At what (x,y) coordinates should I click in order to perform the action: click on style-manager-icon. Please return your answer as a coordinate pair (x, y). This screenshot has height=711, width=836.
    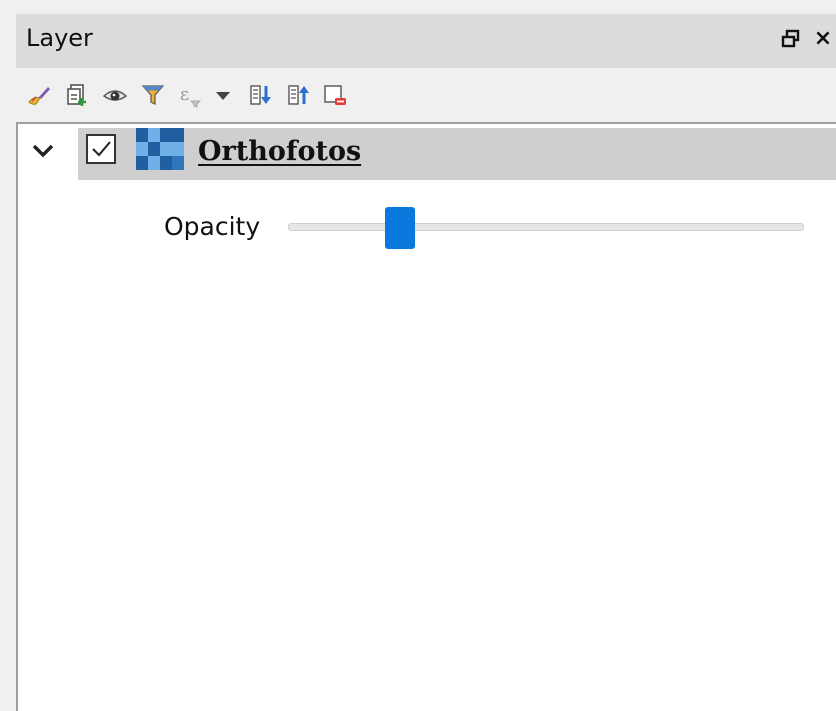
    Looking at the image, I should click on (39, 95).